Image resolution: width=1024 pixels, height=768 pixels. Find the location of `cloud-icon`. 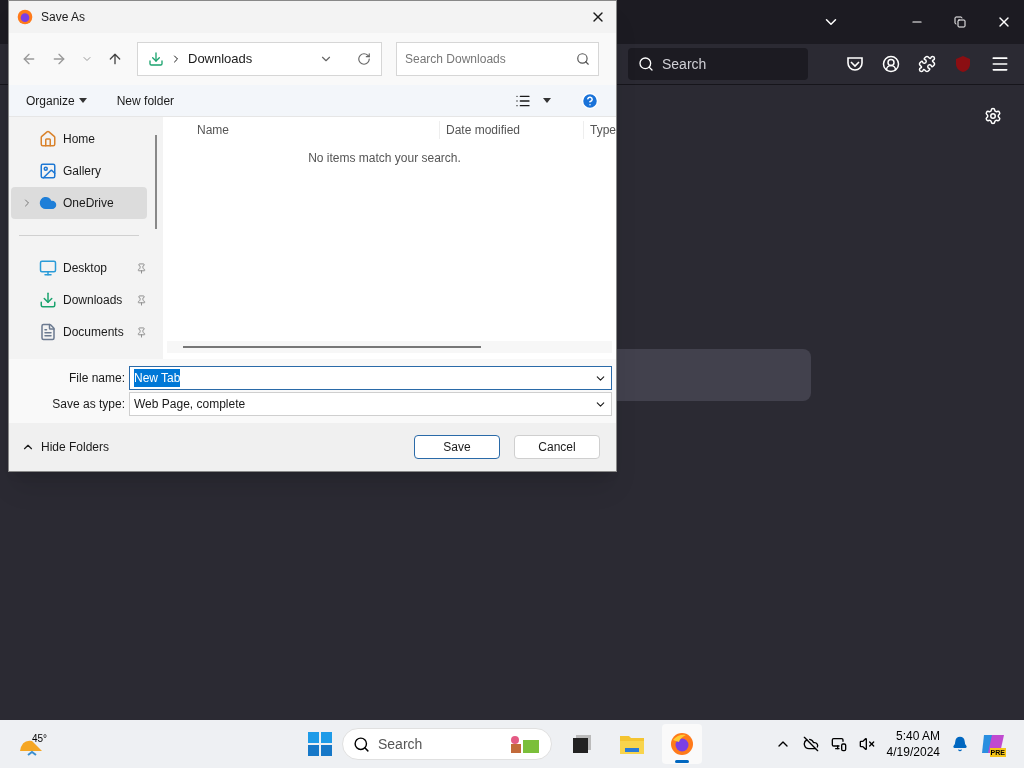

cloud-icon is located at coordinates (48, 203).